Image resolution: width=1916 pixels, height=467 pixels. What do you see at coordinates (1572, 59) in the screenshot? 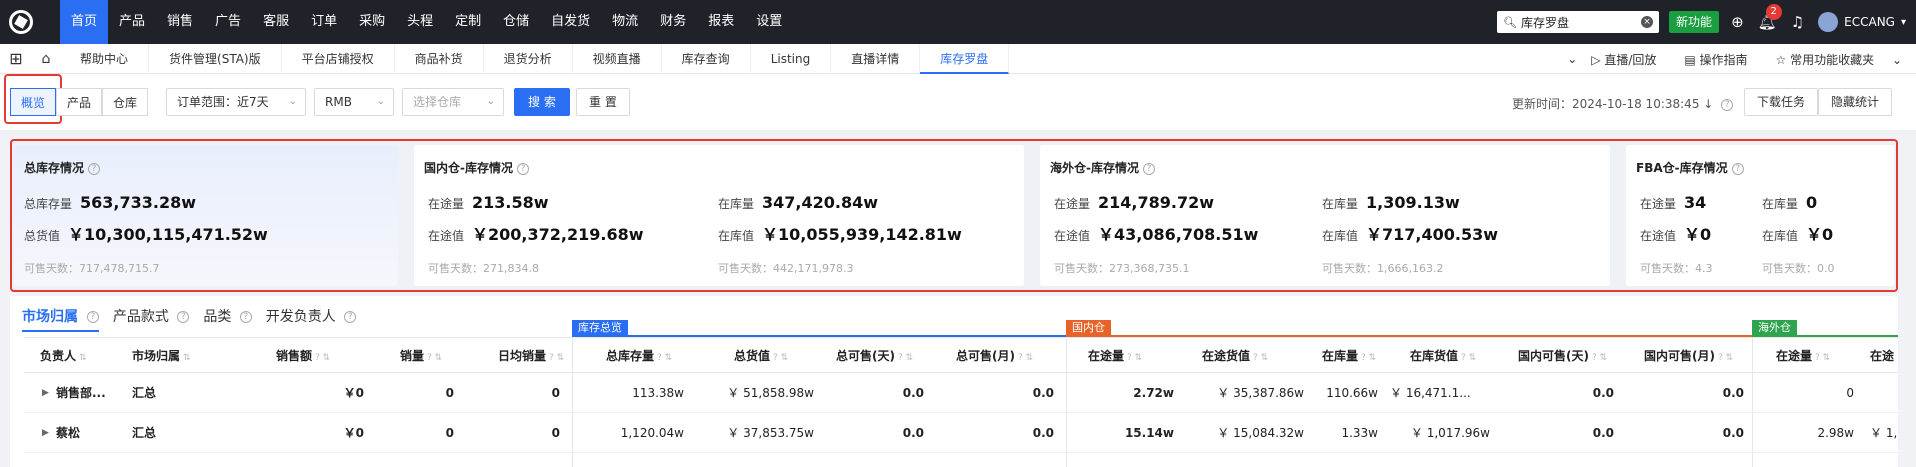
I see `tabs-chevron-down-icon: ⌄` at bounding box center [1572, 59].